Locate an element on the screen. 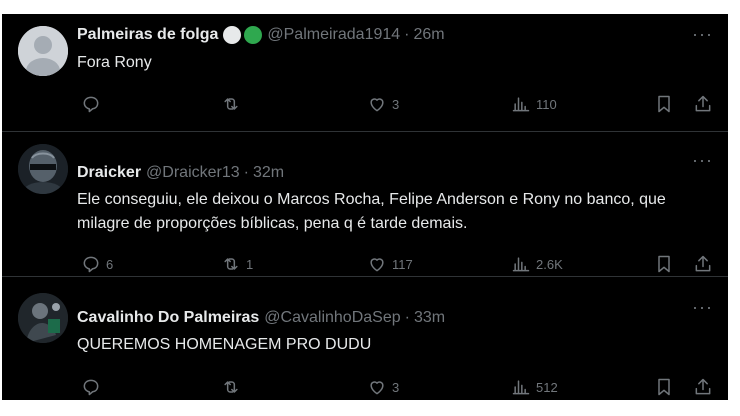  green-circle-icon is located at coordinates (253, 35).